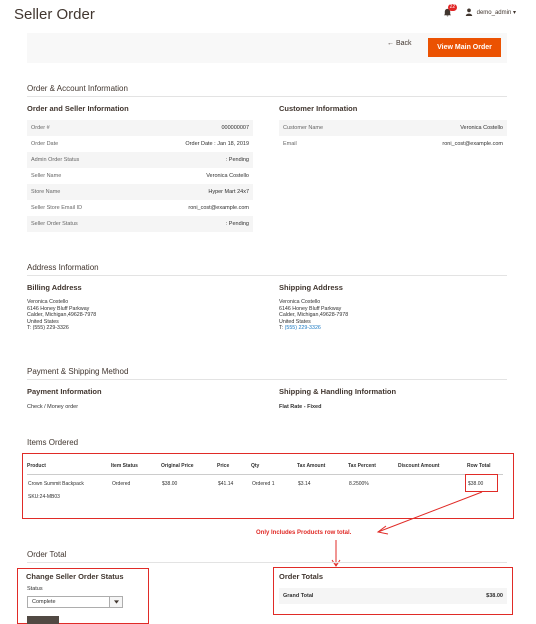  Describe the element at coordinates (494, 596) in the screenshot. I see `grand-total-value: $38.00` at that location.